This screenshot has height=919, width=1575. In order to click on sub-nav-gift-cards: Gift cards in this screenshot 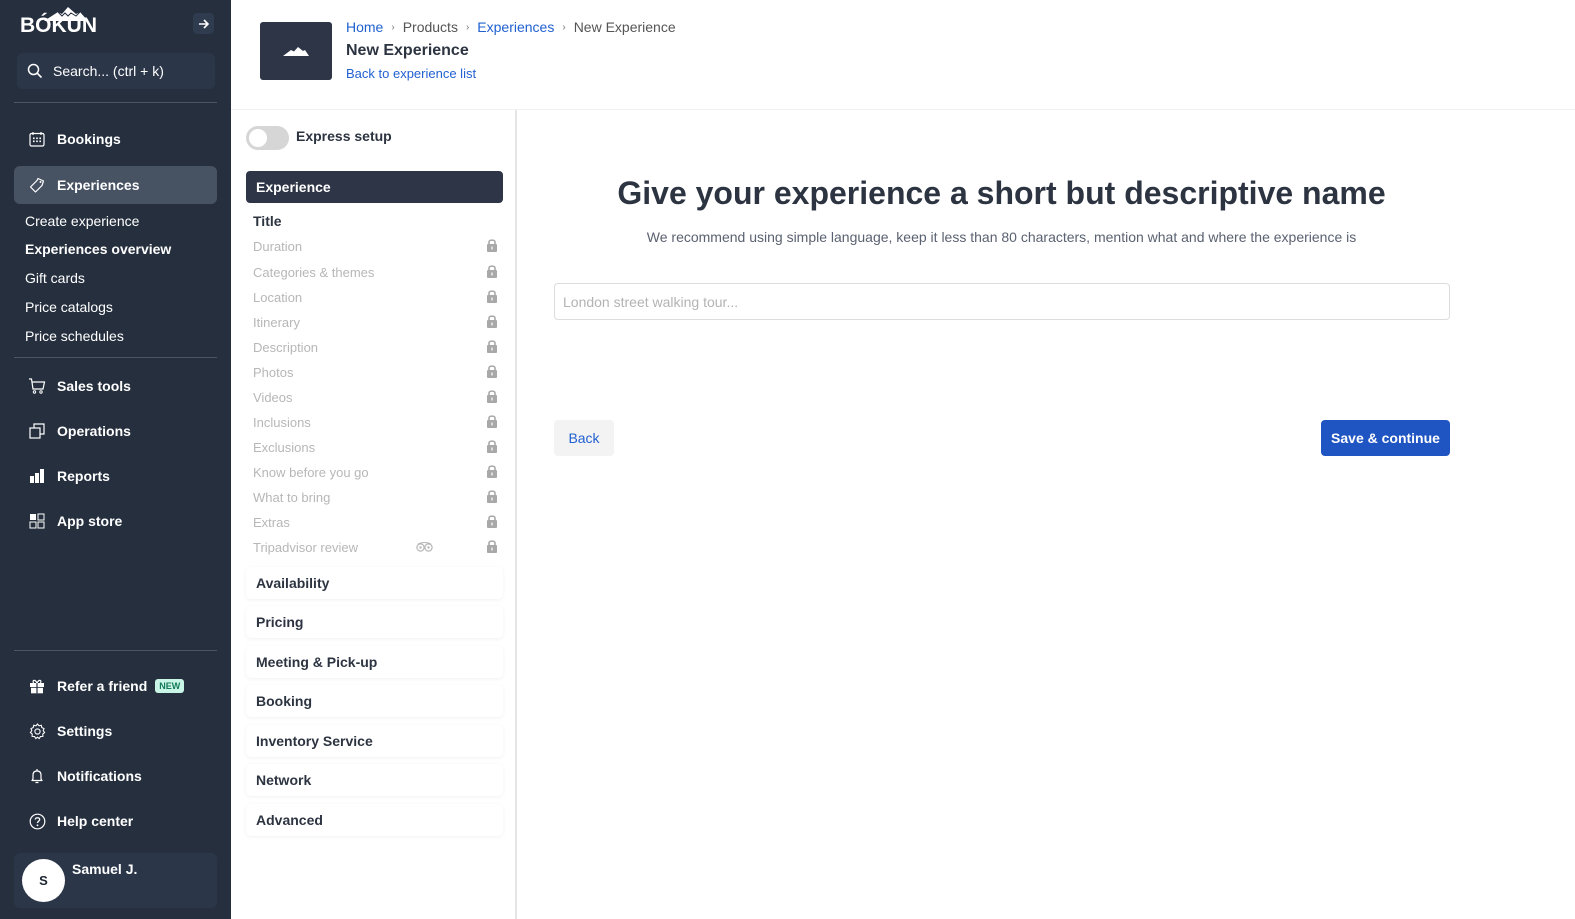, I will do `click(55, 278)`.